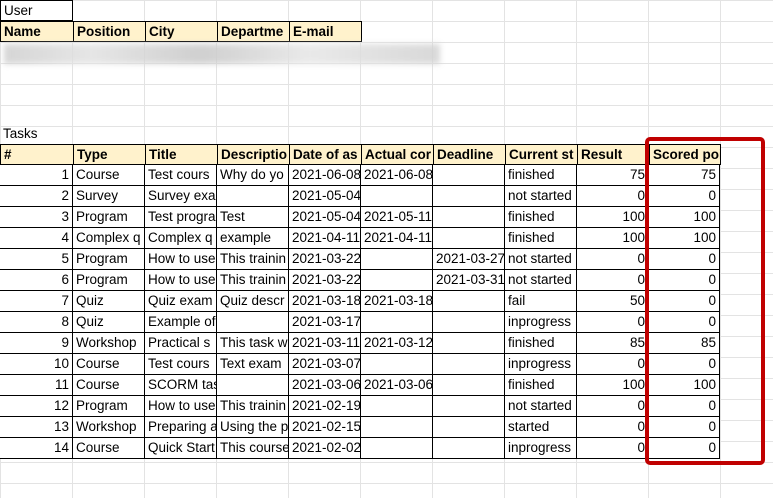 The height and width of the screenshot is (498, 773). I want to click on table-cell: Quiz exam, so click(181, 301).